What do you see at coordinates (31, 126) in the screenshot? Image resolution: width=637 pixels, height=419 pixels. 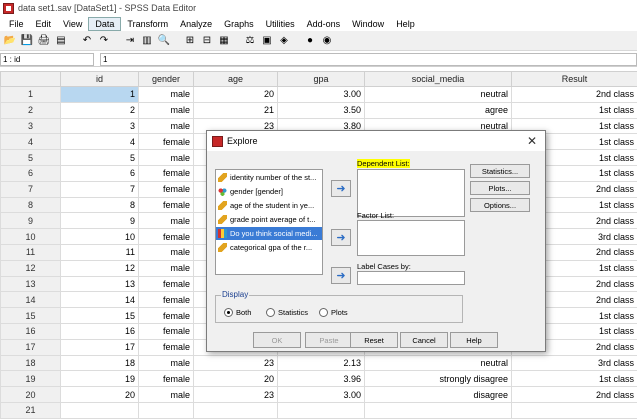 I see `row-number: 3` at bounding box center [31, 126].